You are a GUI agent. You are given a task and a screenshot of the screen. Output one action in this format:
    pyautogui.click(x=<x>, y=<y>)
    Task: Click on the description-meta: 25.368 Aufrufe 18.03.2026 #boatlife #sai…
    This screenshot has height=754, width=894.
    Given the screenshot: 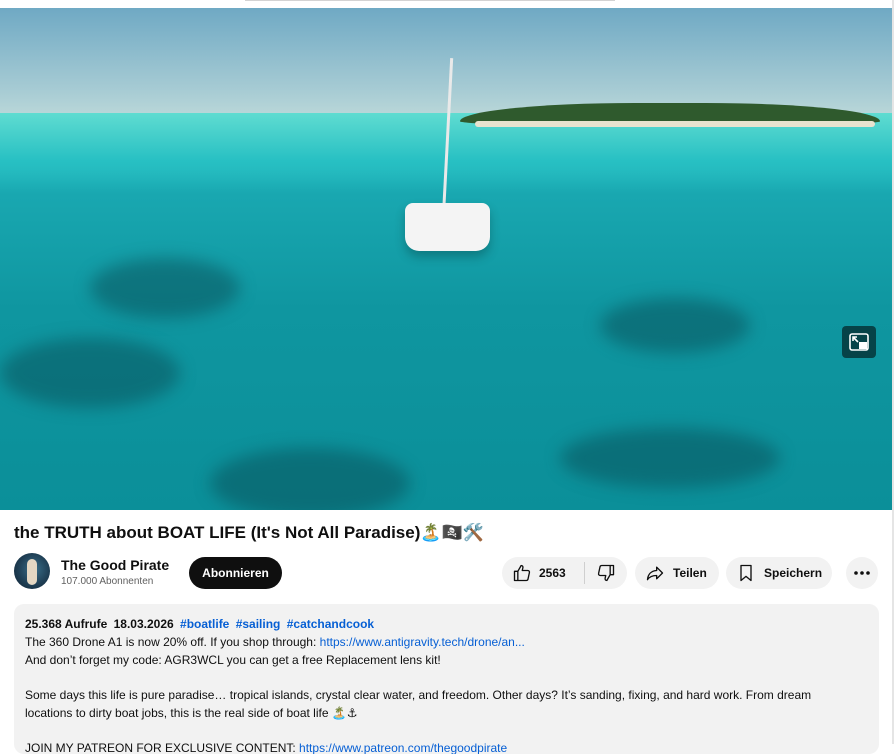 What is the action you would take?
    pyautogui.click(x=446, y=624)
    